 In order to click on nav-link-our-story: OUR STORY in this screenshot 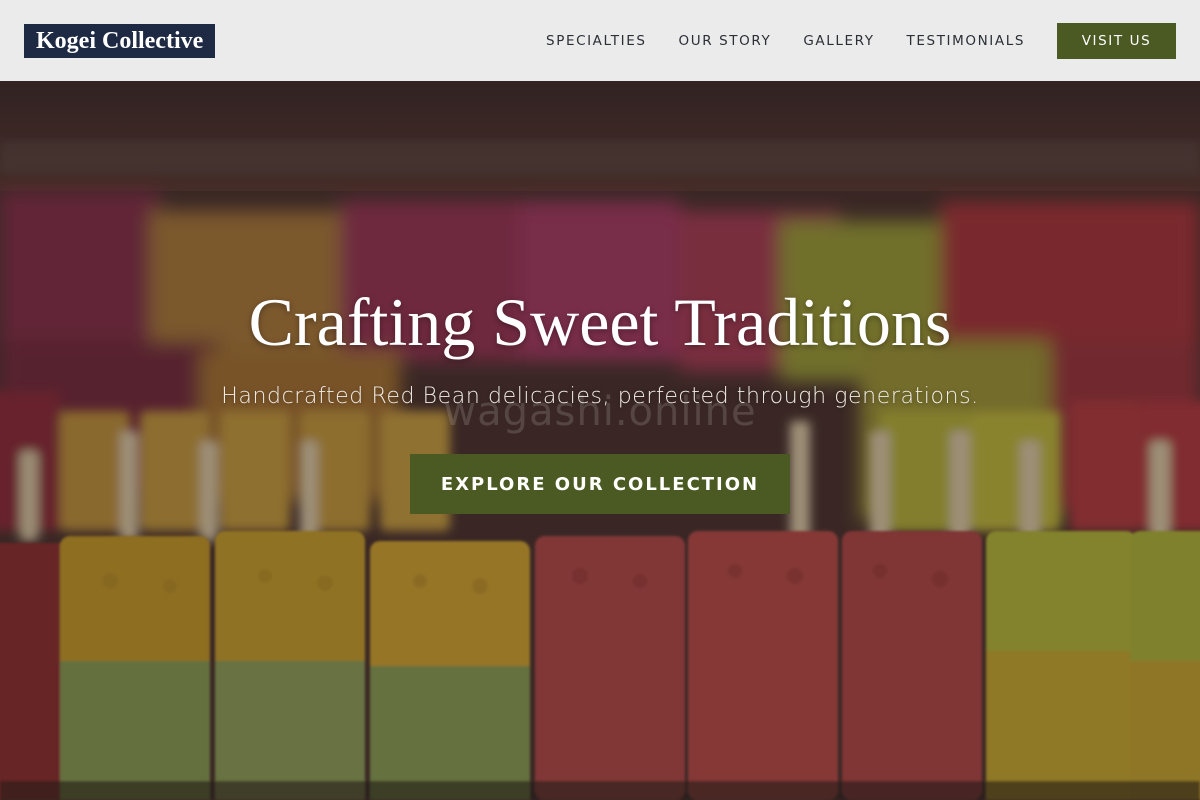, I will do `click(725, 41)`.